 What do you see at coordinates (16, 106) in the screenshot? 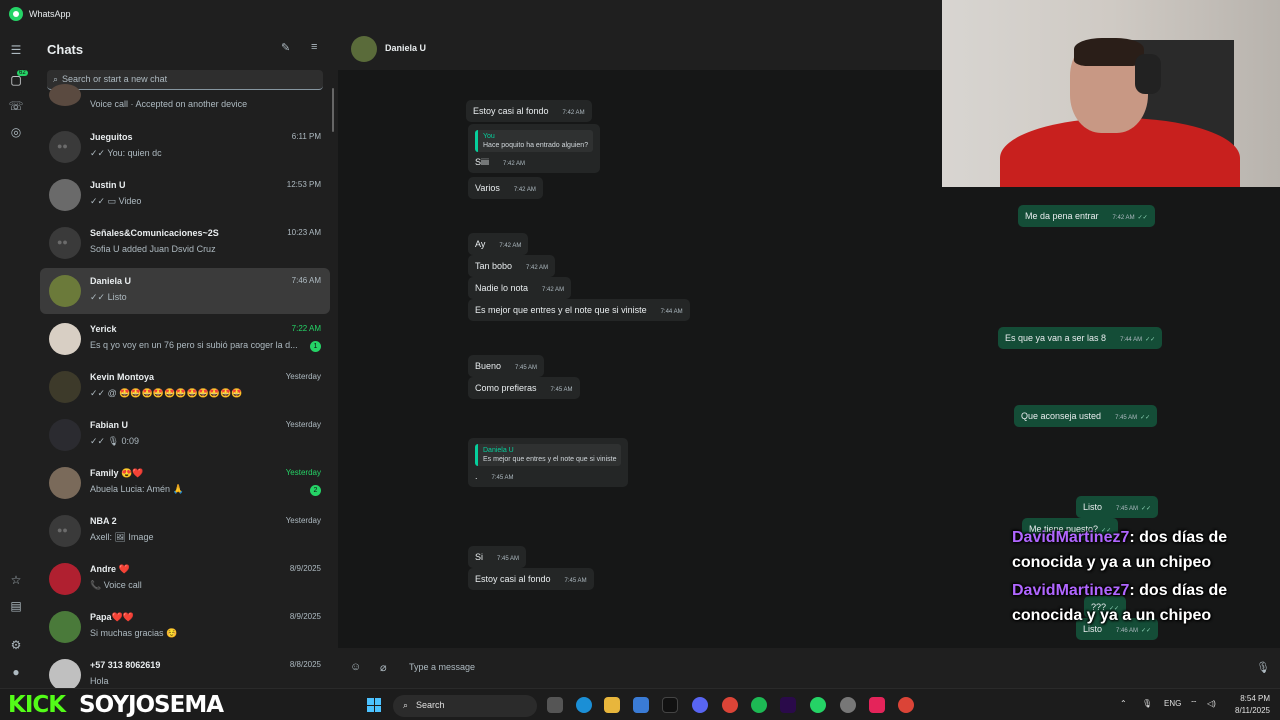
I see `calls-icon: ☏` at bounding box center [16, 106].